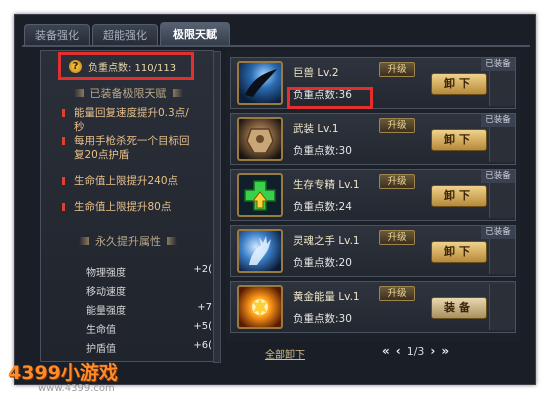  Describe the element at coordinates (128, 93) in the screenshot. I see `equipped-talent-heading: 已装备极限天赋` at that location.